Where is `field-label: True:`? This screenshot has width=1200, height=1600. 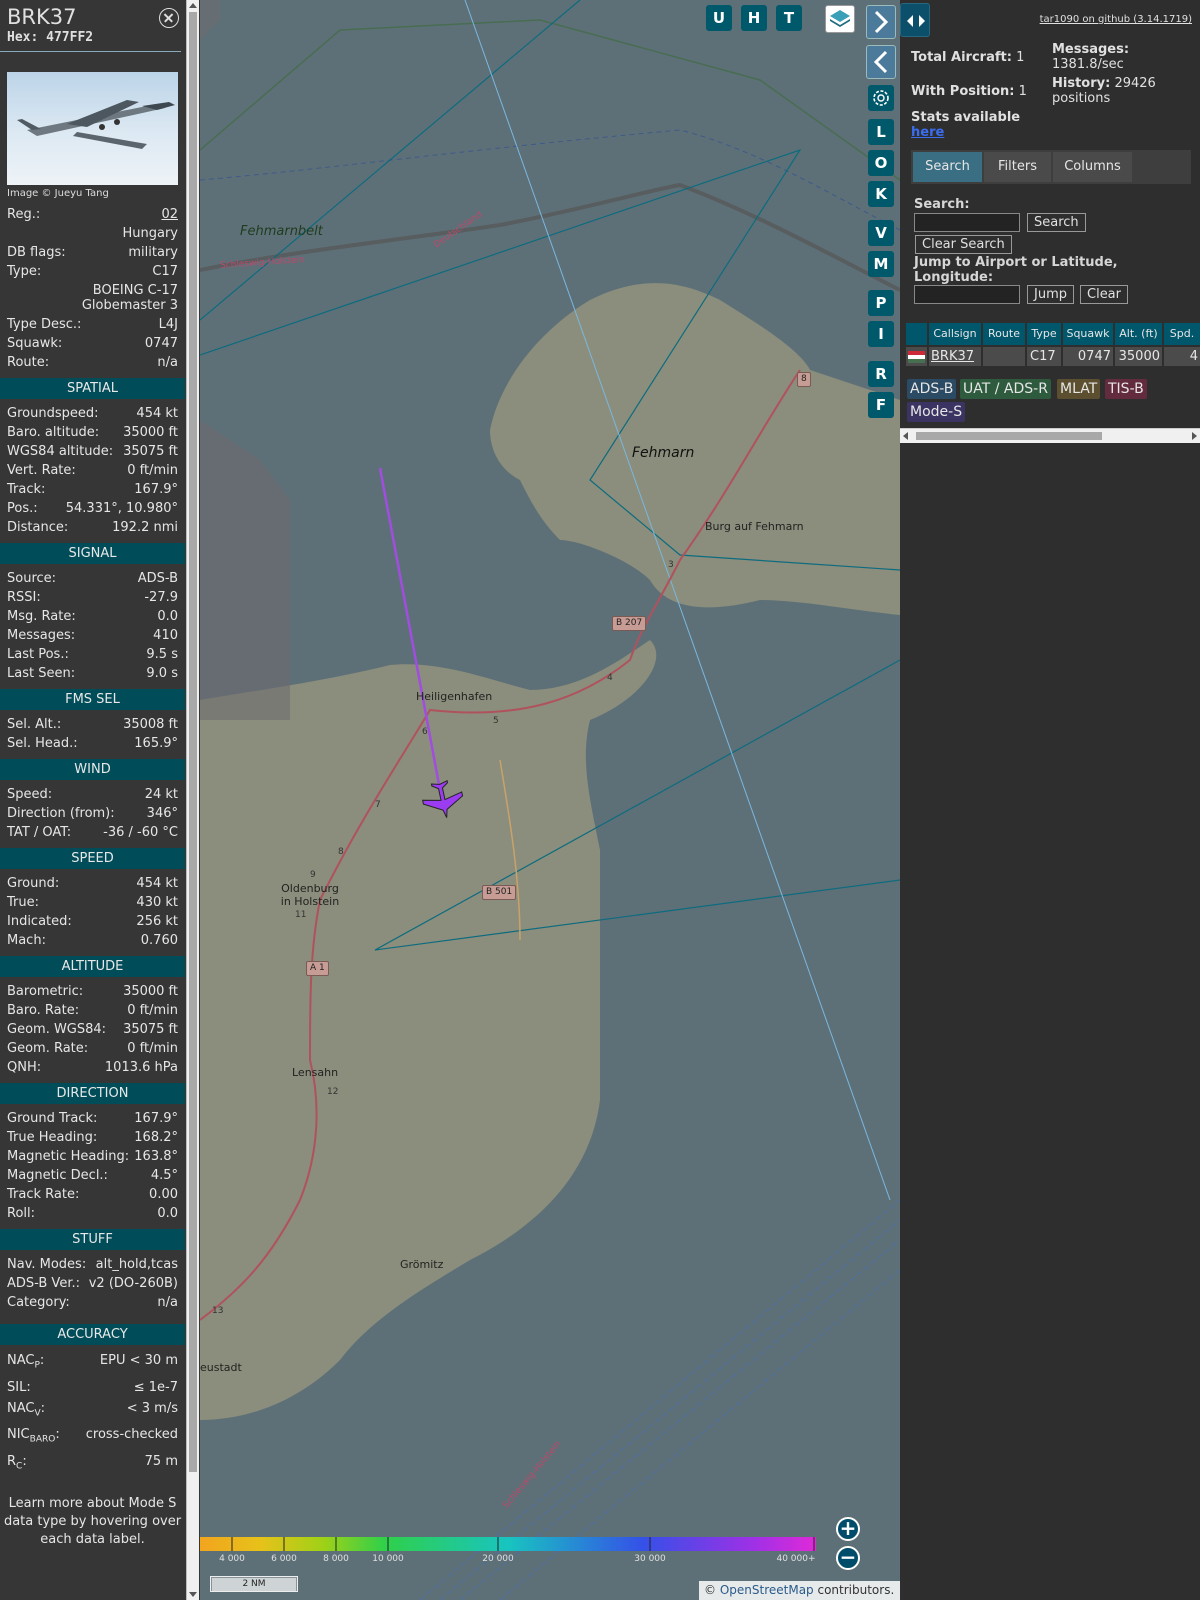
field-label: True: is located at coordinates (23, 902).